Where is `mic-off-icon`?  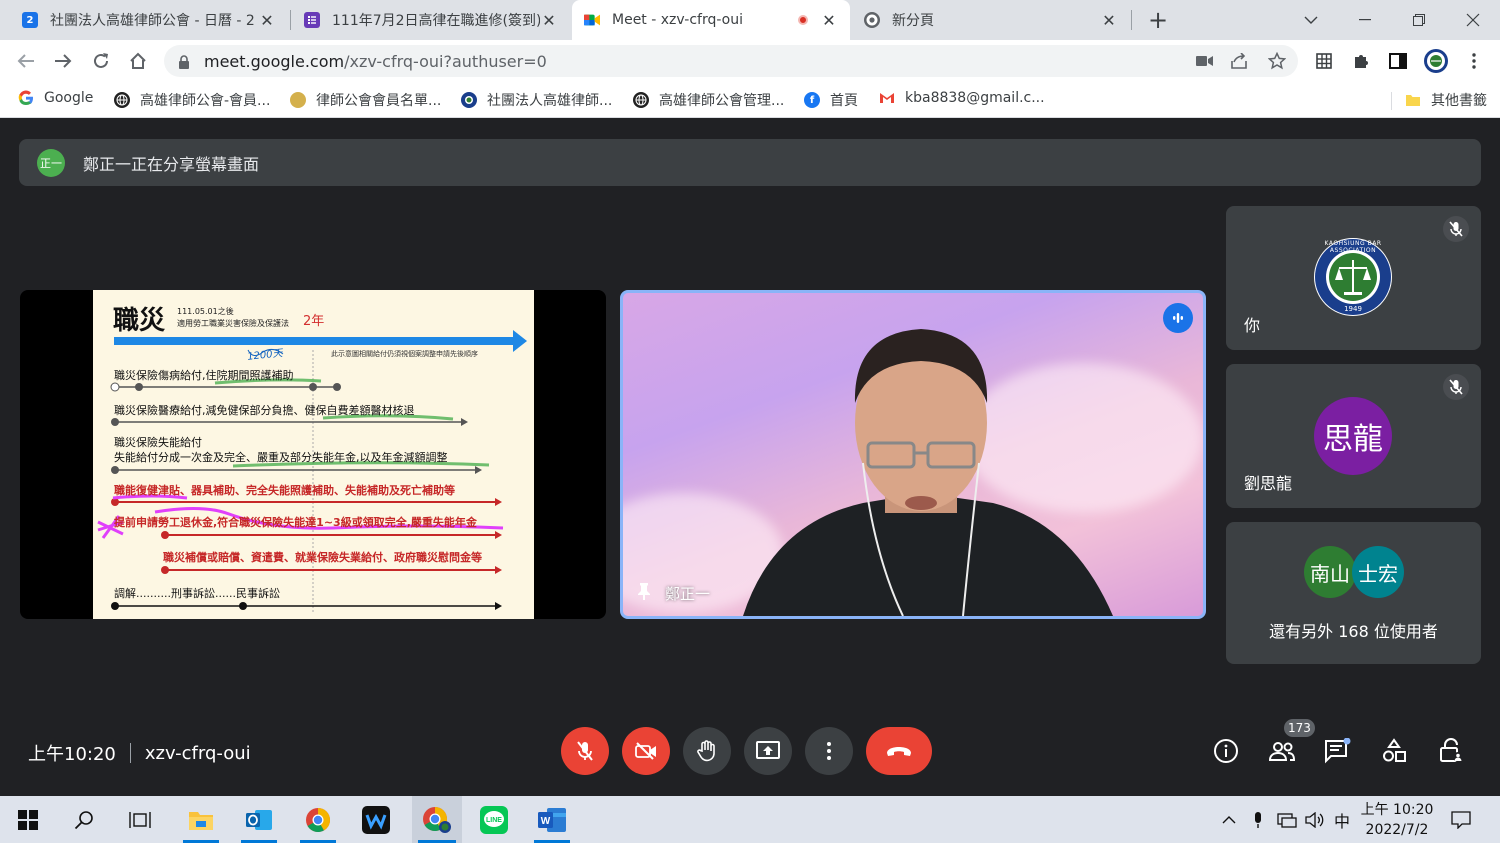
mic-off-icon is located at coordinates (585, 751).